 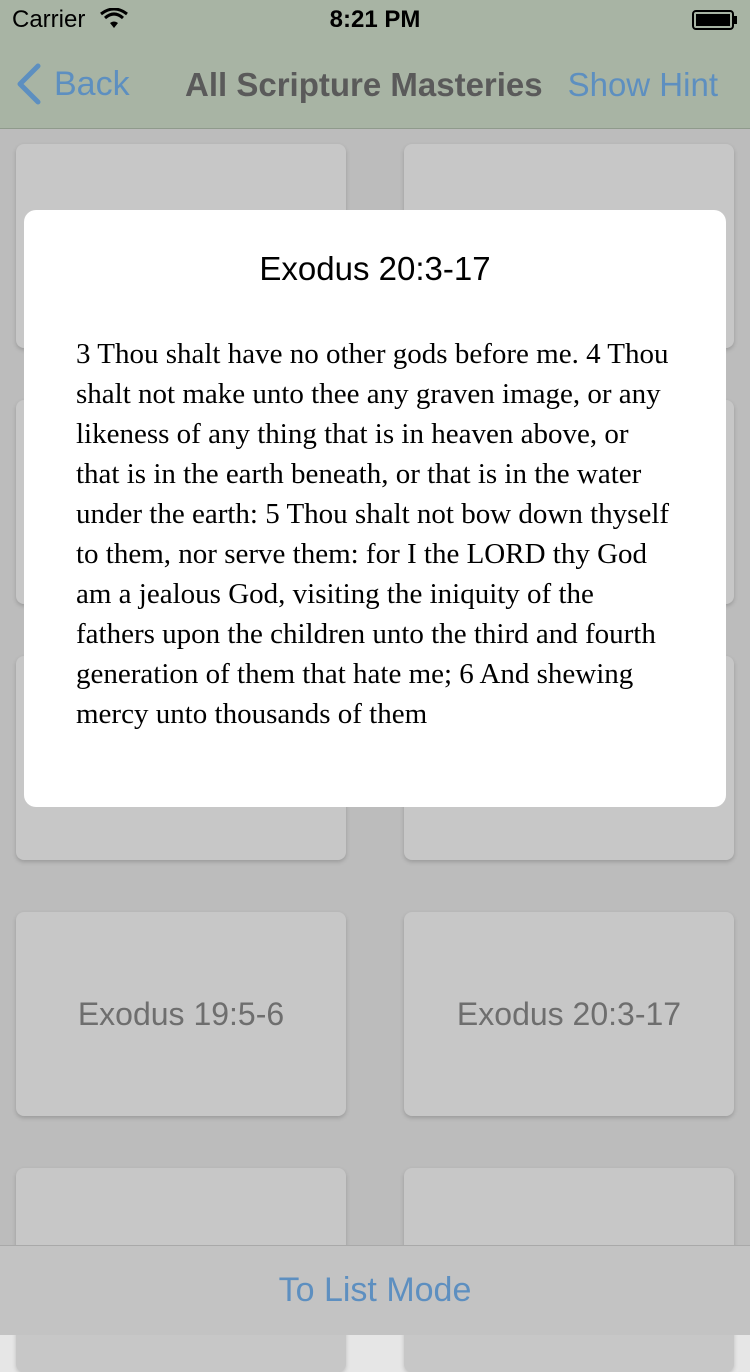 I want to click on navigation-bar: Back All Scripture Masteries Show Hint, so click(x=375, y=84).